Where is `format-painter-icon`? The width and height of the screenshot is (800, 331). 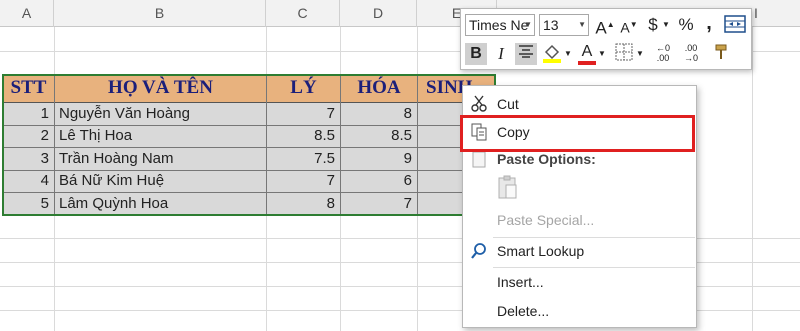 format-painter-icon is located at coordinates (721, 51).